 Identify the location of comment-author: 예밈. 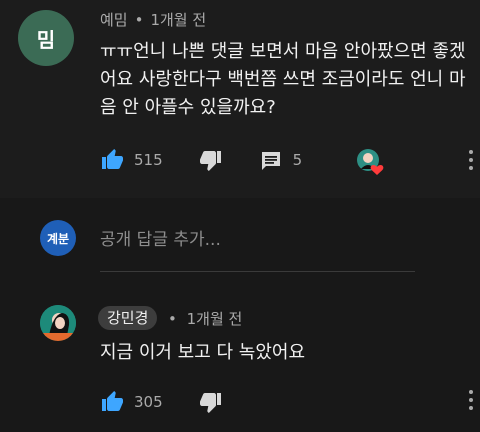
(114, 20).